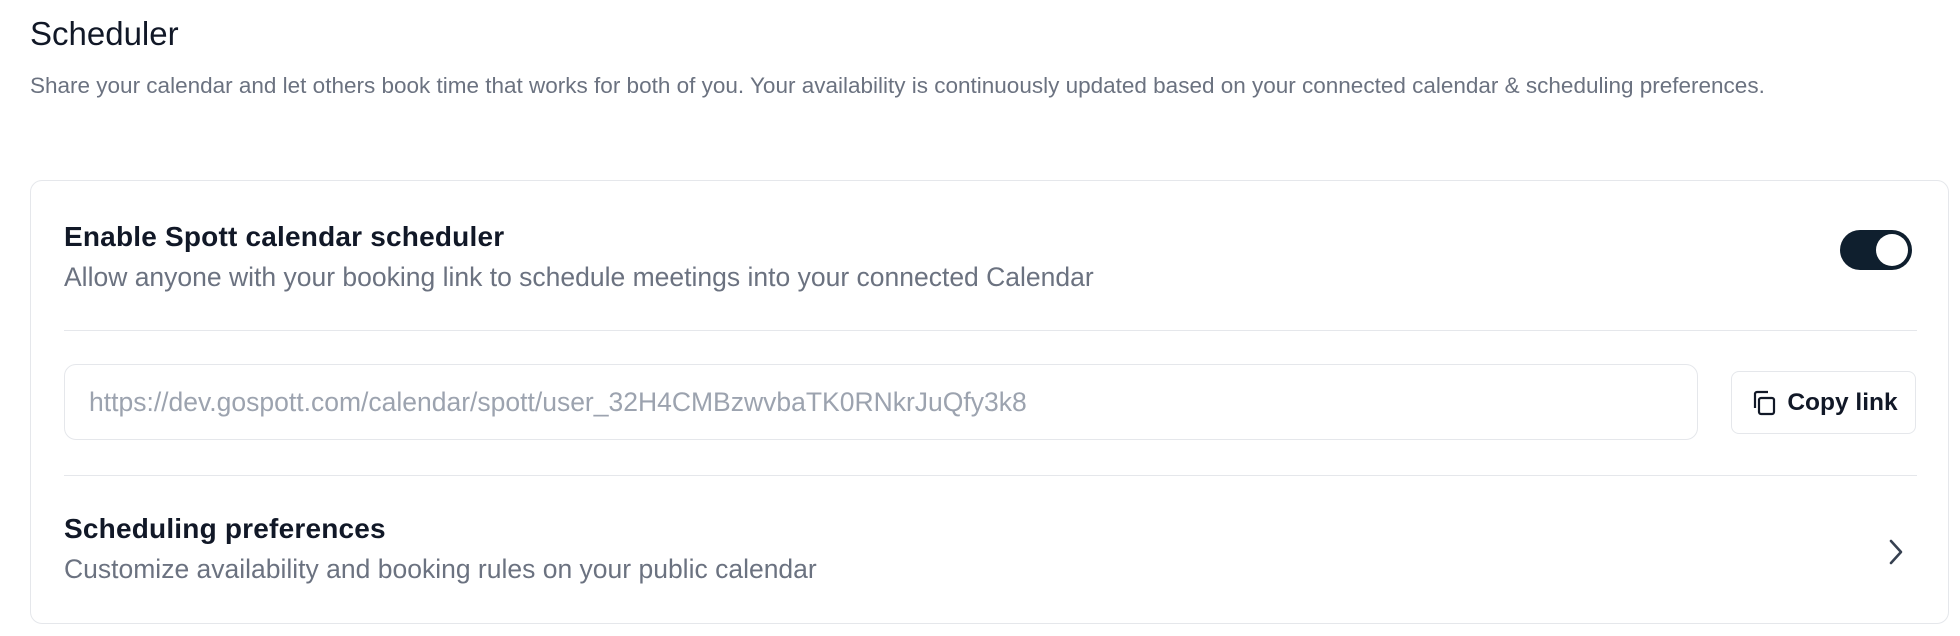 The image size is (1960, 636). Describe the element at coordinates (104, 33) in the screenshot. I see `page-title: Scheduler` at that location.